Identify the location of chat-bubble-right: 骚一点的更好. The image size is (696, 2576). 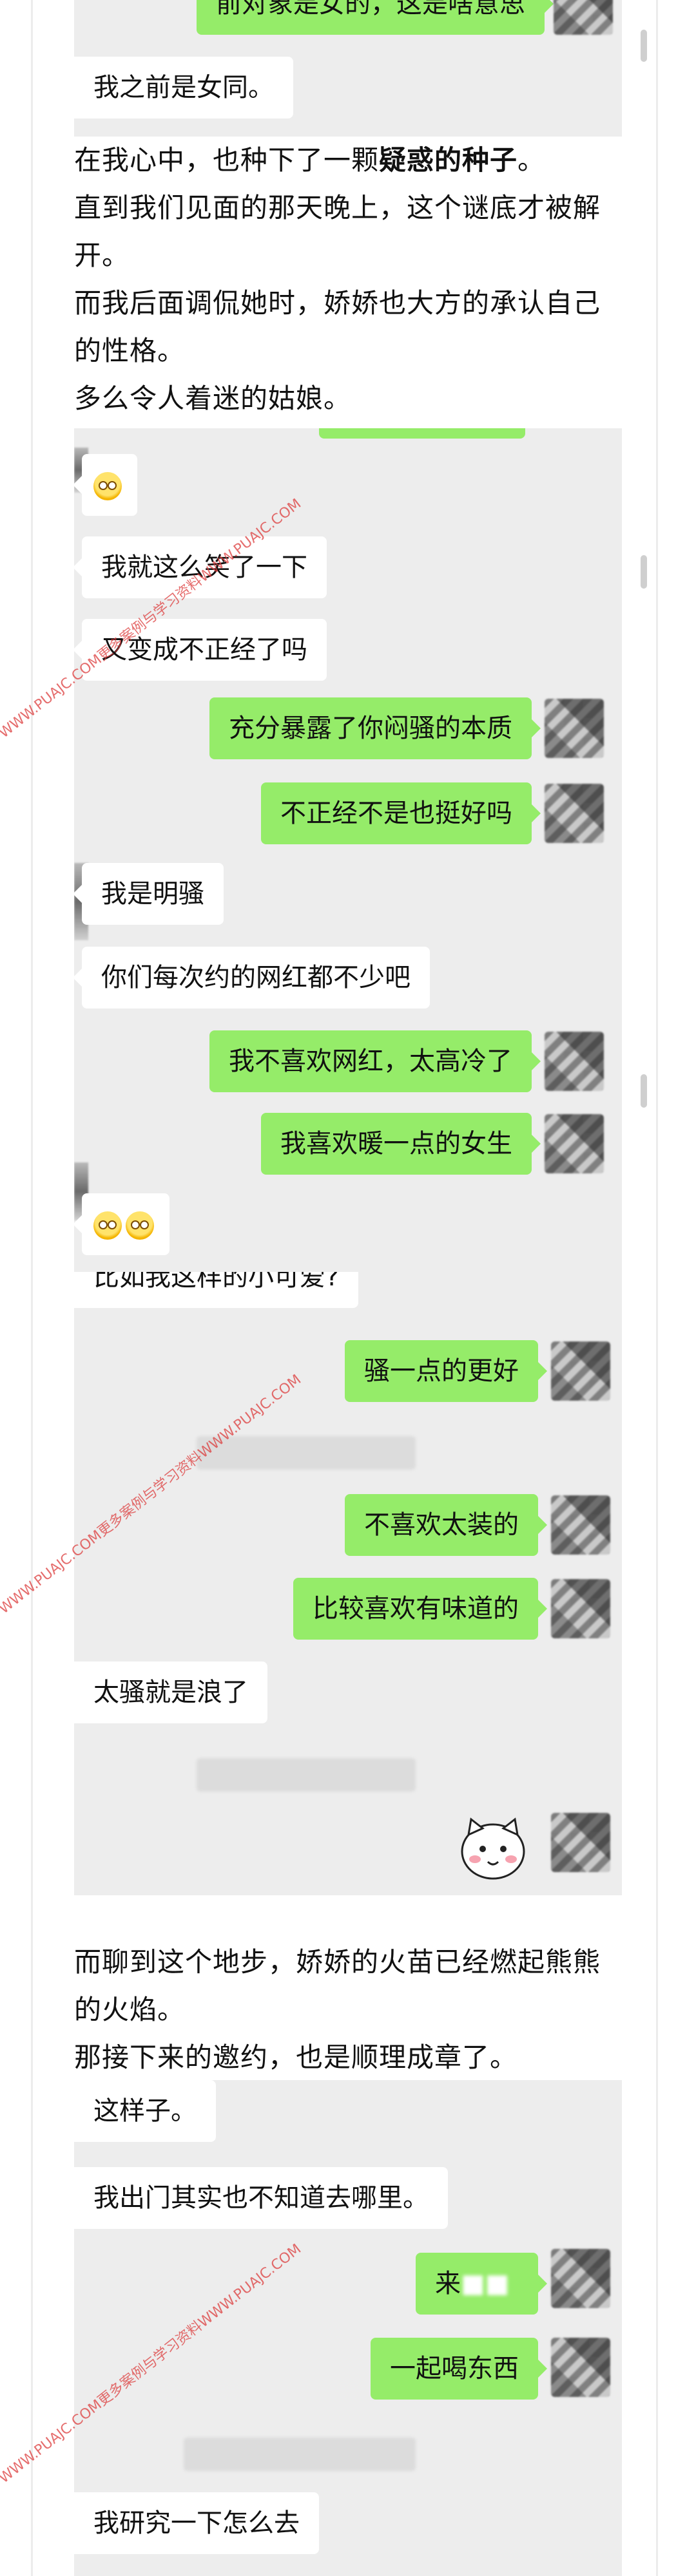
(446, 1371).